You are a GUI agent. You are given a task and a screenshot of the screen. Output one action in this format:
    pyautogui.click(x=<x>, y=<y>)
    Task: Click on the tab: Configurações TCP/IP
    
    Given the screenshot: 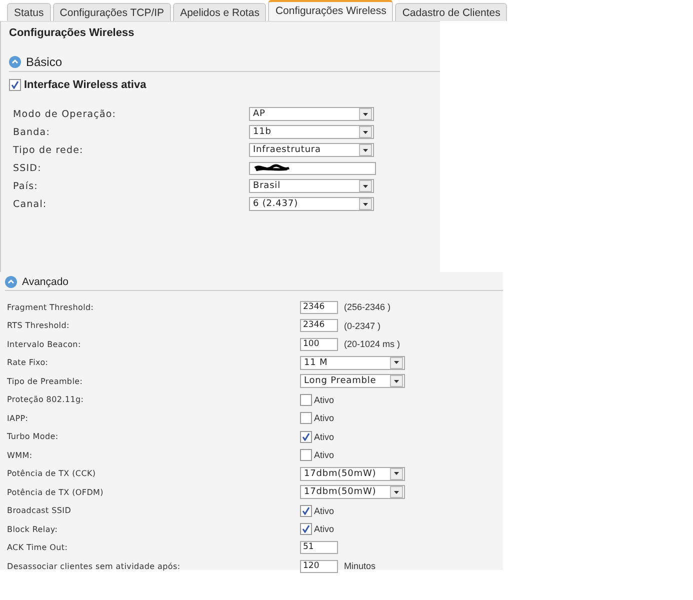 What is the action you would take?
    pyautogui.click(x=112, y=12)
    